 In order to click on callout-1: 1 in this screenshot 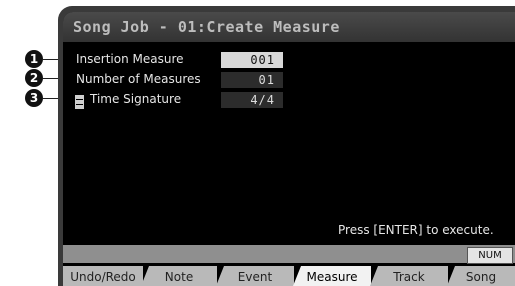, I will do `click(34, 59)`.